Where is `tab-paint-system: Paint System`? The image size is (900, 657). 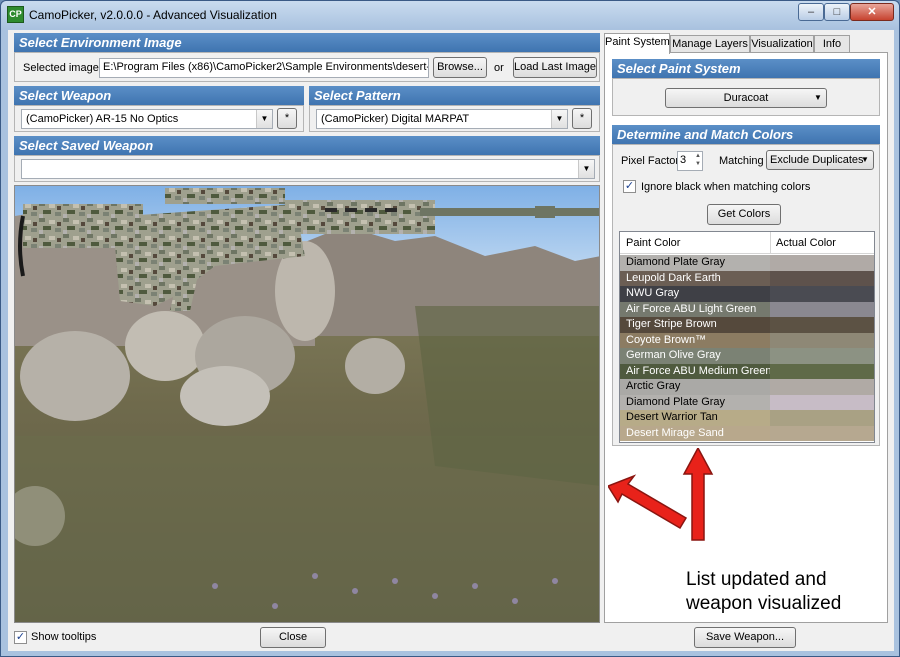 tab-paint-system: Paint System is located at coordinates (637, 43).